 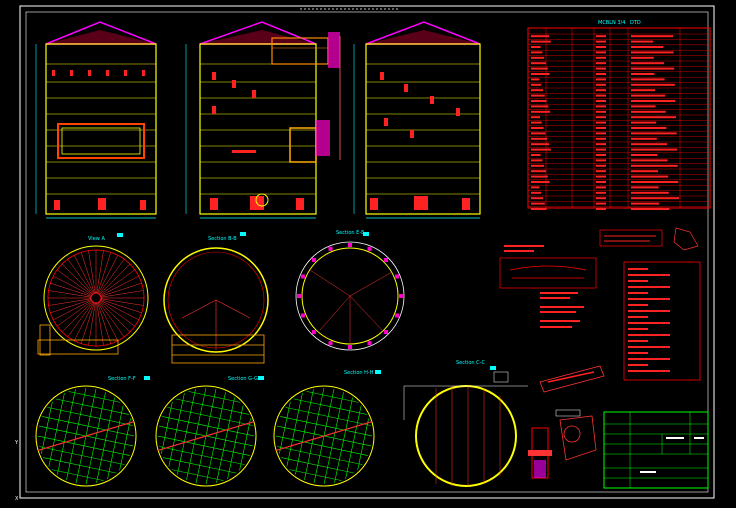 I want to click on plan-view-a: View A, so click(x=93, y=296).